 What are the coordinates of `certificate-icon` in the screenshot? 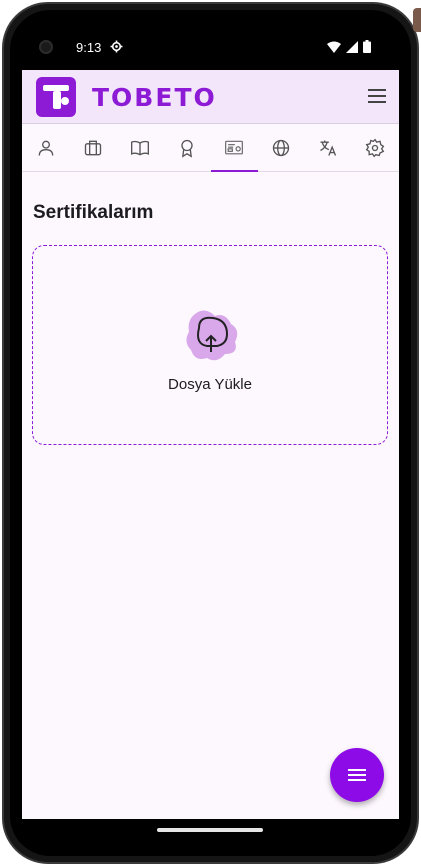 It's located at (234, 147).